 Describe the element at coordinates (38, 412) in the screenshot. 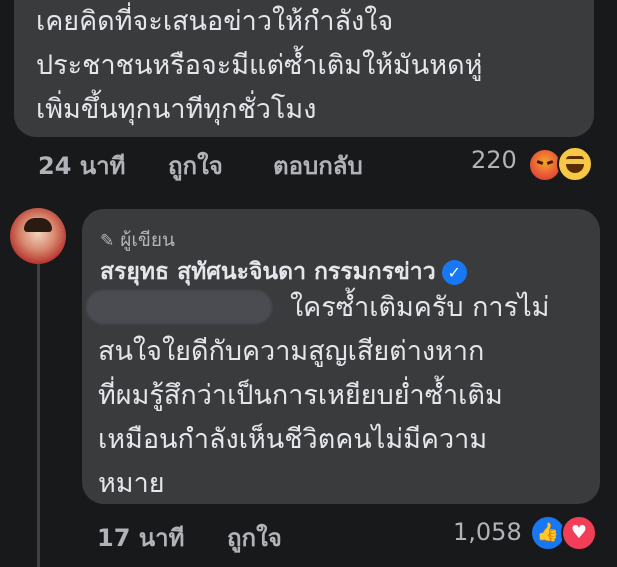

I see `thread-connector` at that location.